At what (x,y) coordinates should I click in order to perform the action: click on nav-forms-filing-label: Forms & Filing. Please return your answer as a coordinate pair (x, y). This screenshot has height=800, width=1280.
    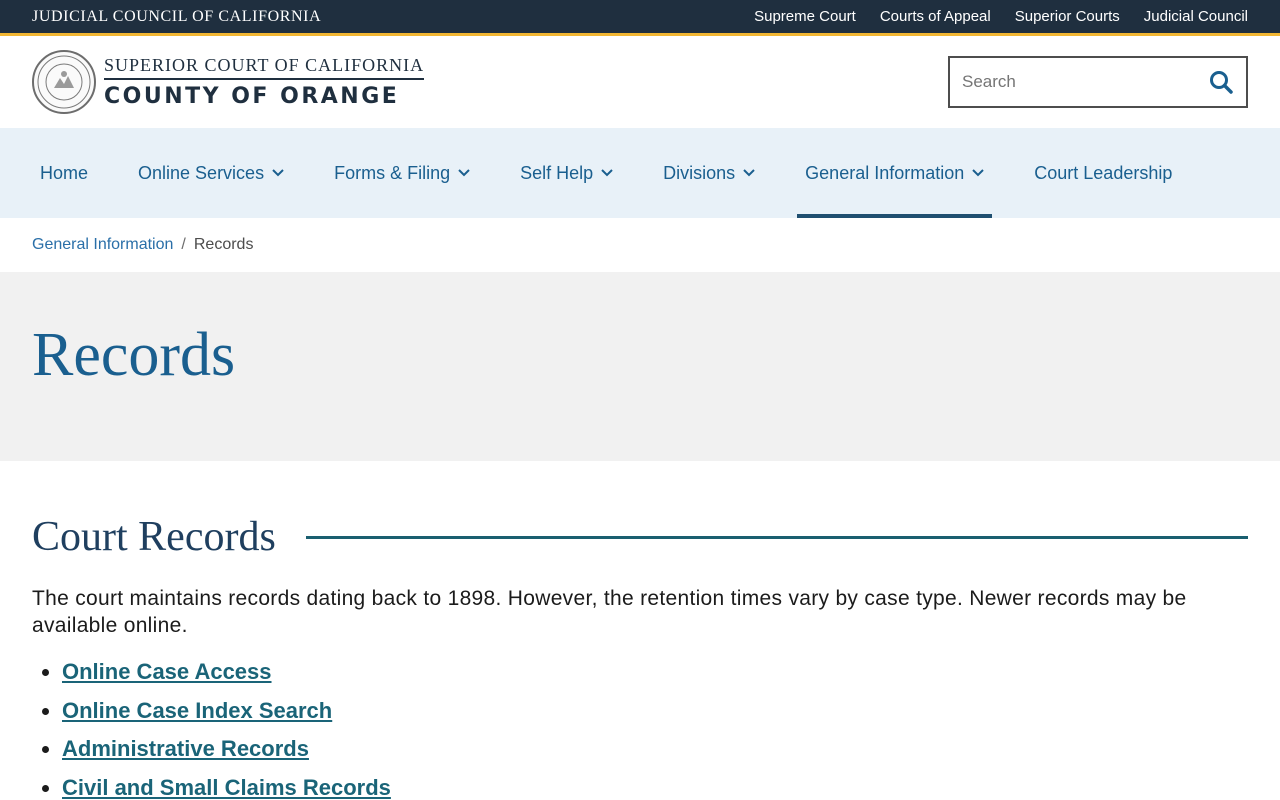
    Looking at the image, I should click on (392, 172).